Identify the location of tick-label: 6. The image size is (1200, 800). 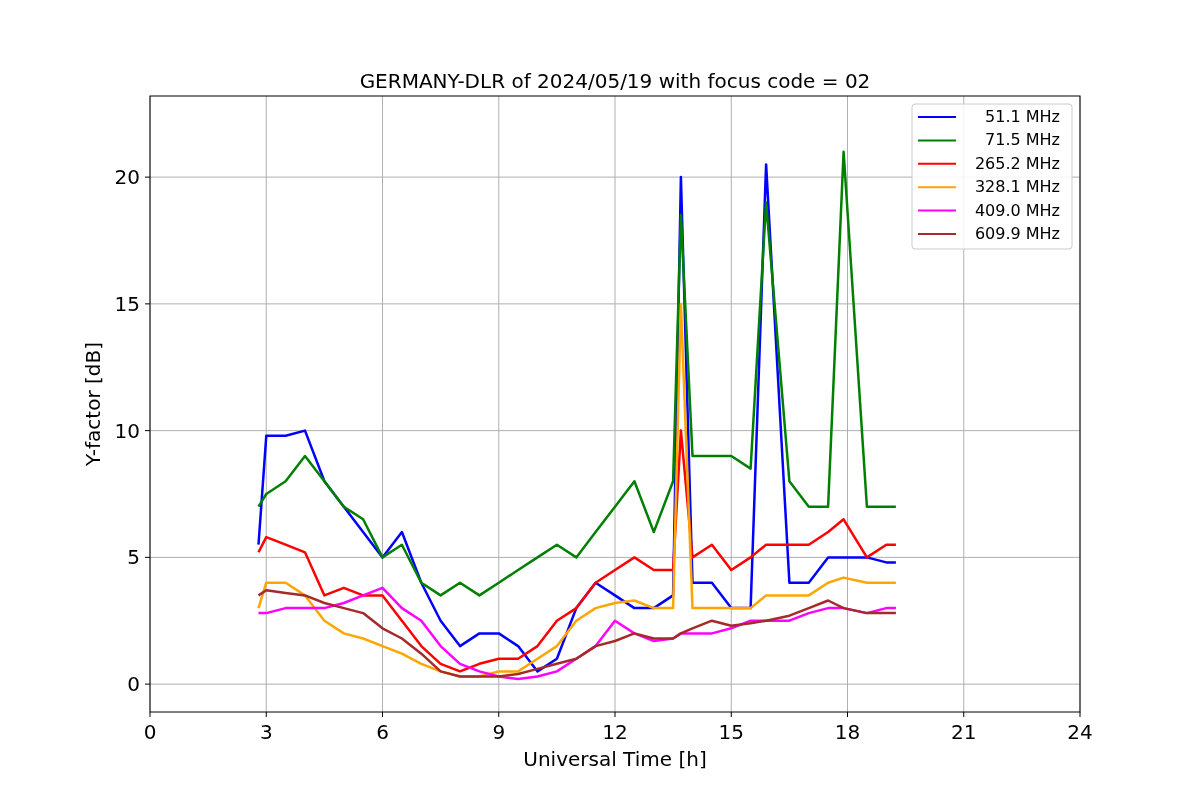
(382, 732).